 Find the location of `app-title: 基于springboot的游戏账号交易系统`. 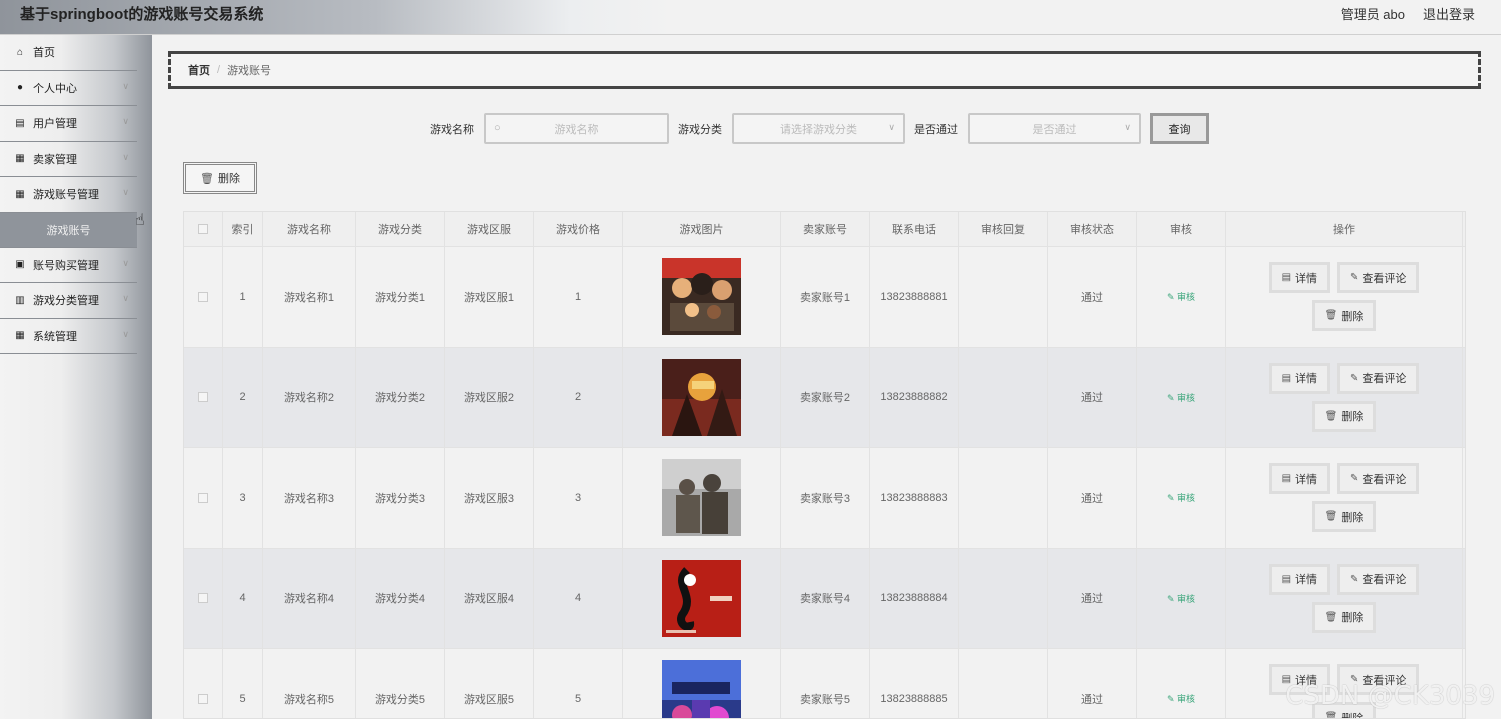

app-title: 基于springboot的游戏账号交易系统 is located at coordinates (142, 14).